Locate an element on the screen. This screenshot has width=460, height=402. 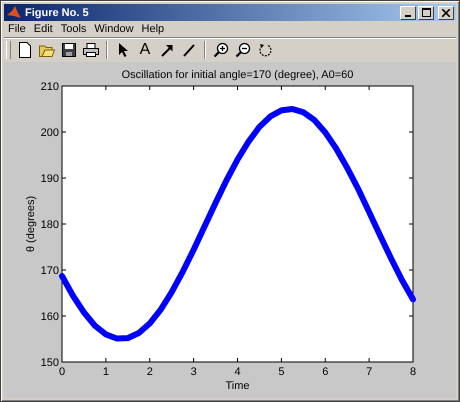
close-icon is located at coordinates (446, 12).